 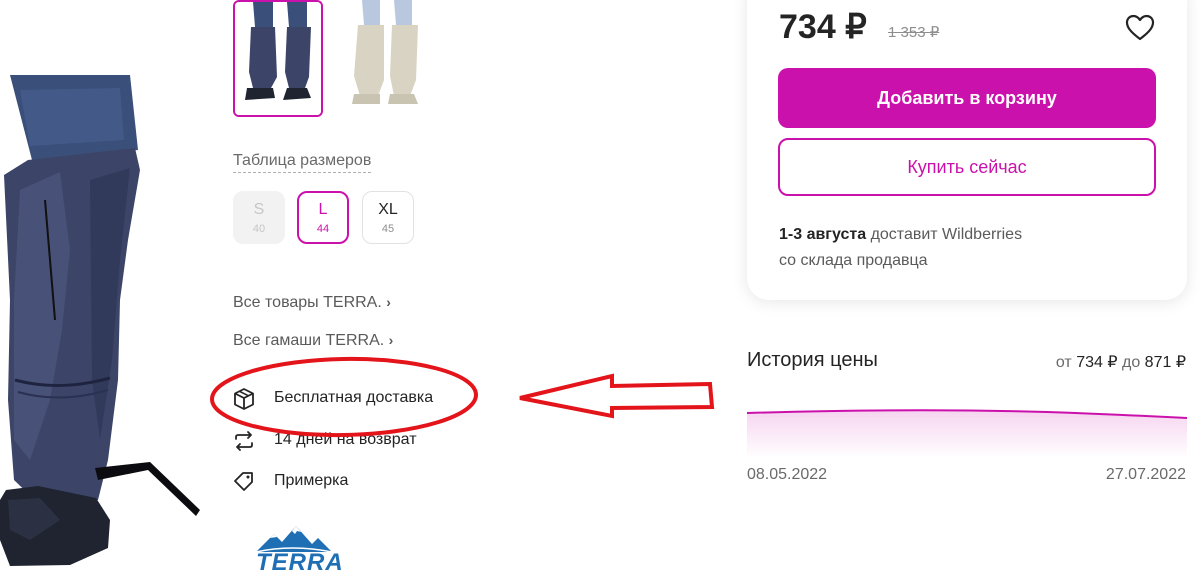 I want to click on annotation-arrow, so click(x=617, y=396).